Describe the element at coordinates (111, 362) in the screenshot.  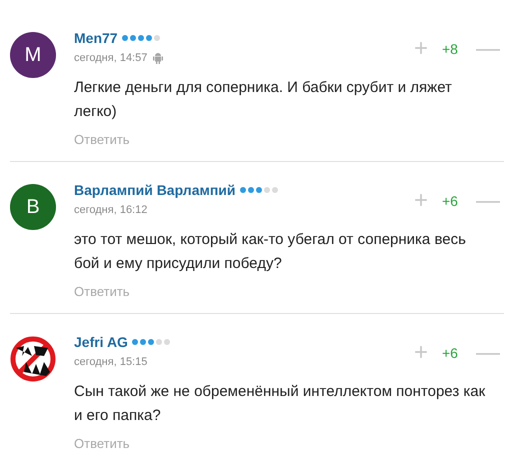
I see `comment-time: сегодня, 15:15` at that location.